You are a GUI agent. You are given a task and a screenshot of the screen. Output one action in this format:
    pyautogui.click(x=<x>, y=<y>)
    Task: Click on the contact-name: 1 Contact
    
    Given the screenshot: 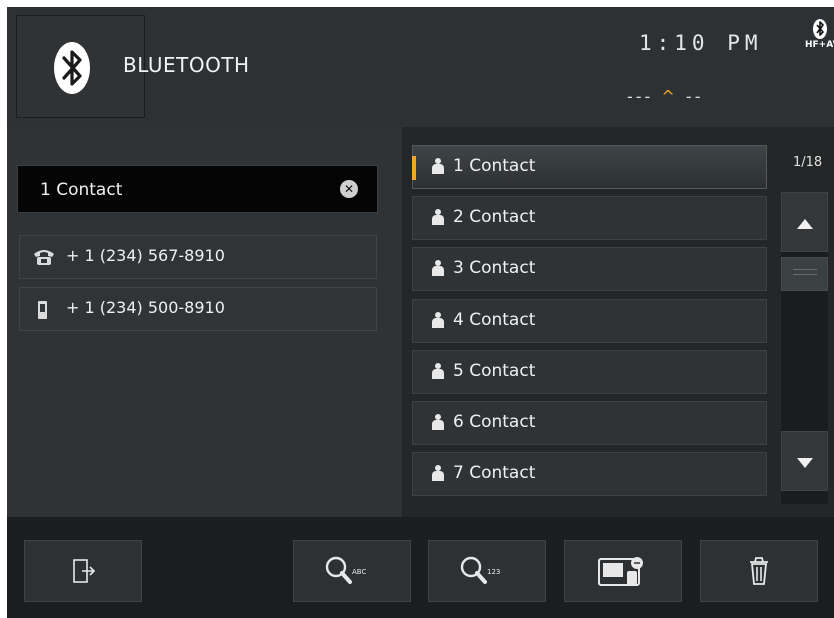 What is the action you would take?
    pyautogui.click(x=494, y=166)
    